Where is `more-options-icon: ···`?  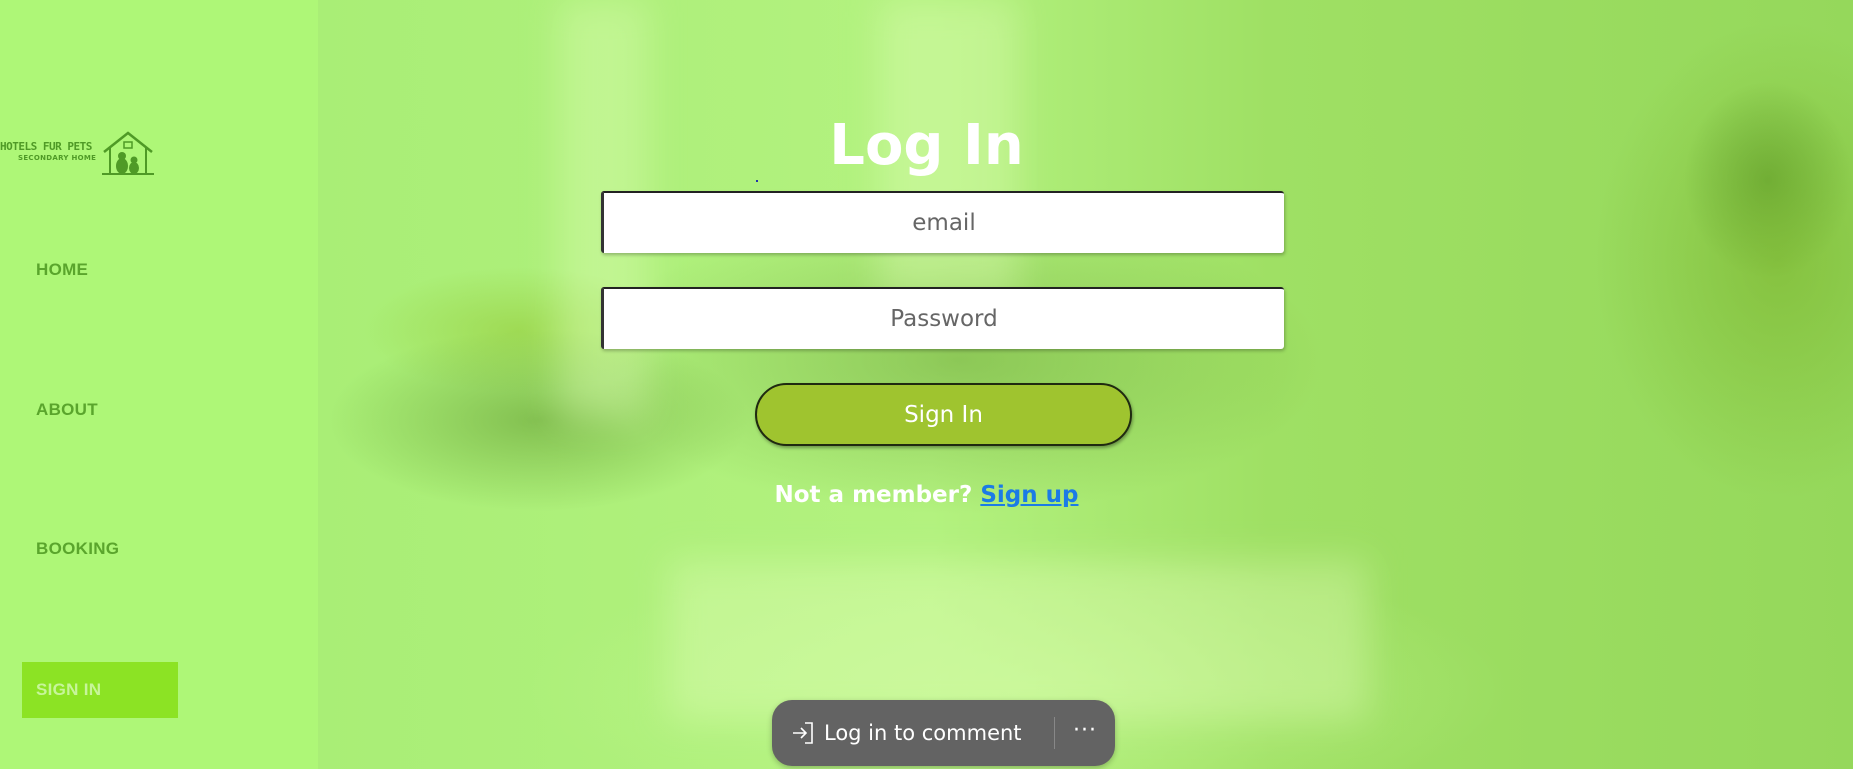 more-options-icon: ··· is located at coordinates (1085, 733).